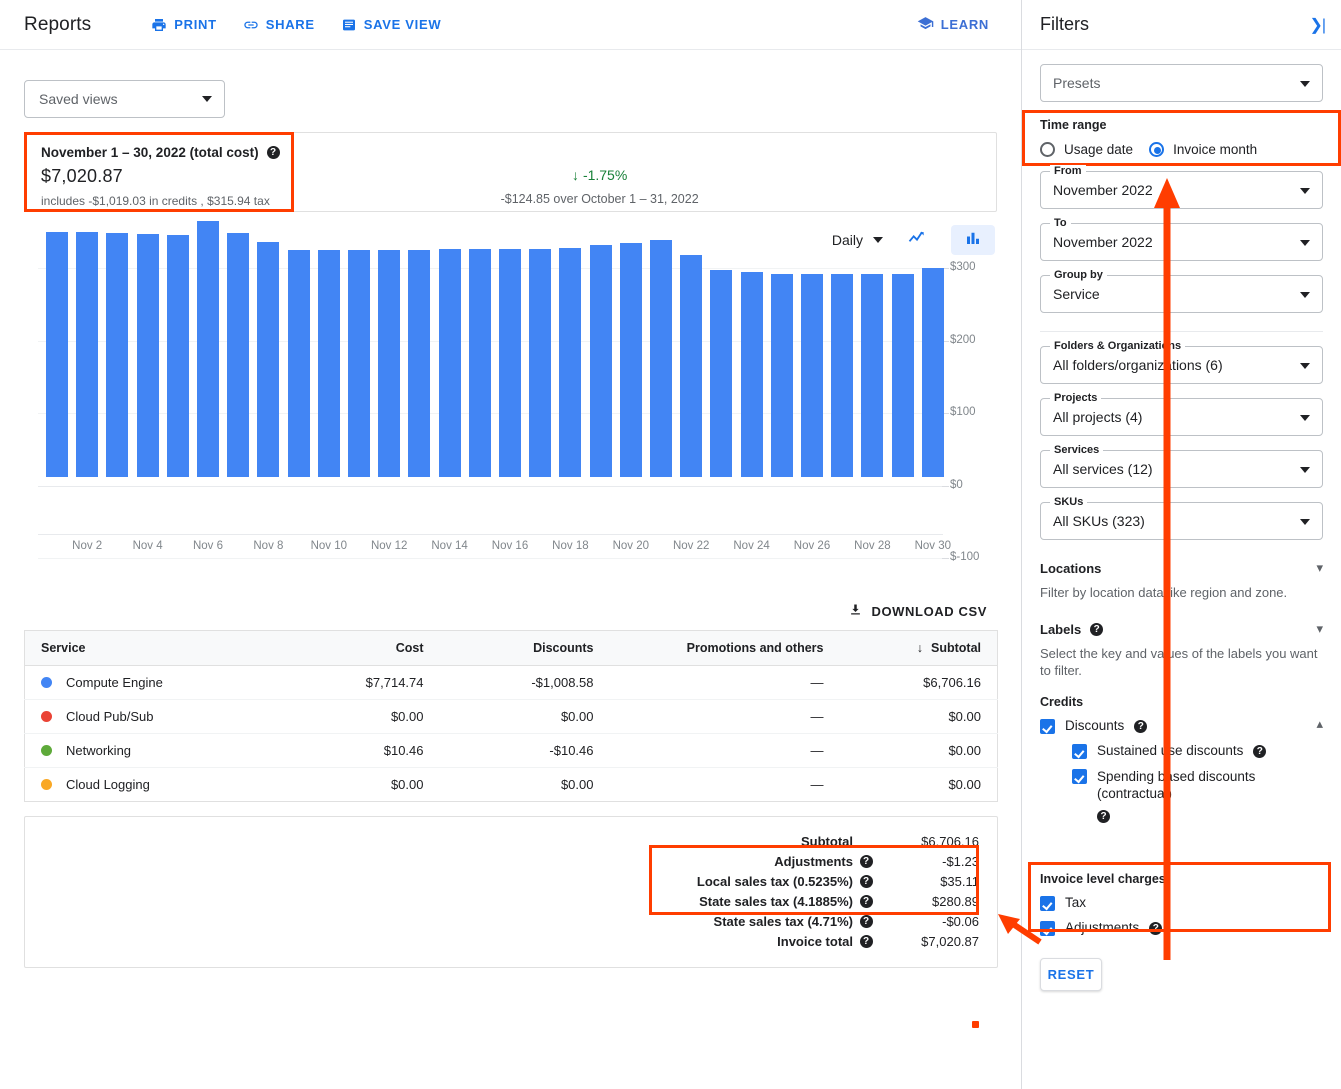  What do you see at coordinates (1086, 149) in the screenshot?
I see `radio-usage-date: Usage date` at bounding box center [1086, 149].